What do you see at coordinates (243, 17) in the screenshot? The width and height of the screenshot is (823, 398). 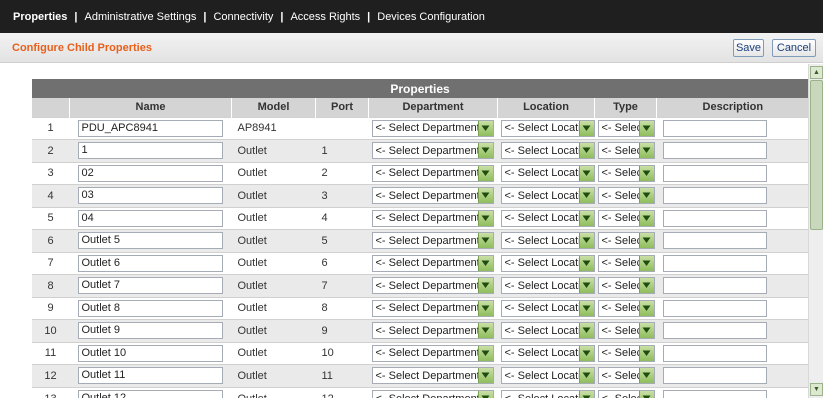 I see `nav-connectivity: Connectivity` at bounding box center [243, 17].